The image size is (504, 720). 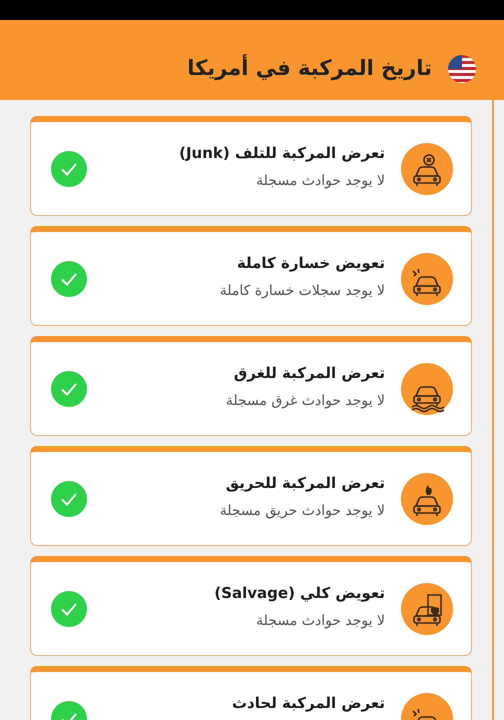 I want to click on page-title: تاريخ المركبة في أمريكا, so click(x=309, y=67).